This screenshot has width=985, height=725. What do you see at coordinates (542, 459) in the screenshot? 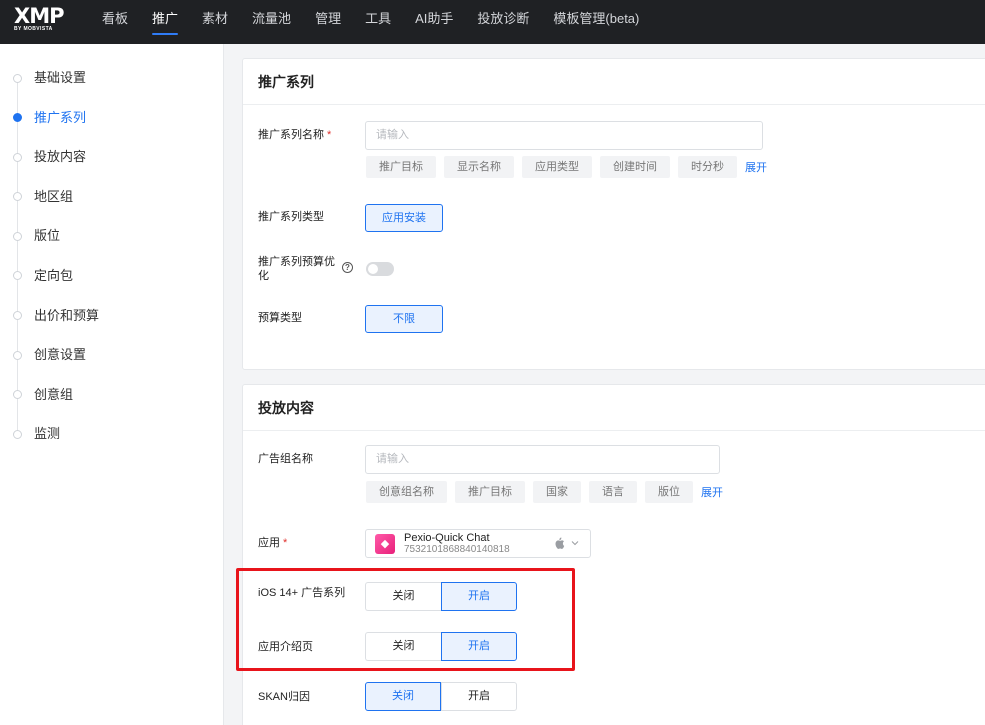
I see `adgroup-name-input: 请输入` at bounding box center [542, 459].